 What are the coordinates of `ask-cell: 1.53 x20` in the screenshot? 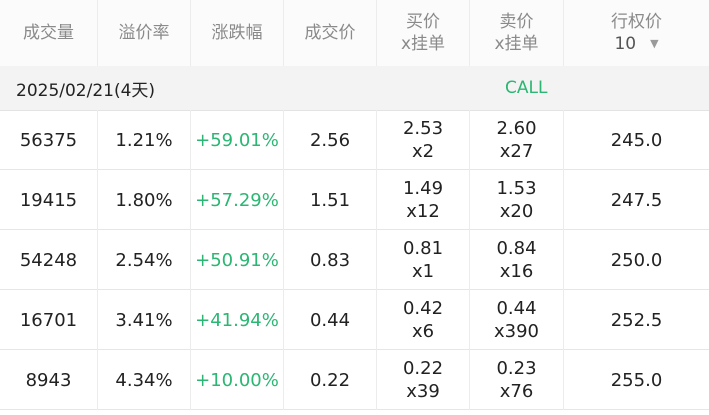 It's located at (517, 200).